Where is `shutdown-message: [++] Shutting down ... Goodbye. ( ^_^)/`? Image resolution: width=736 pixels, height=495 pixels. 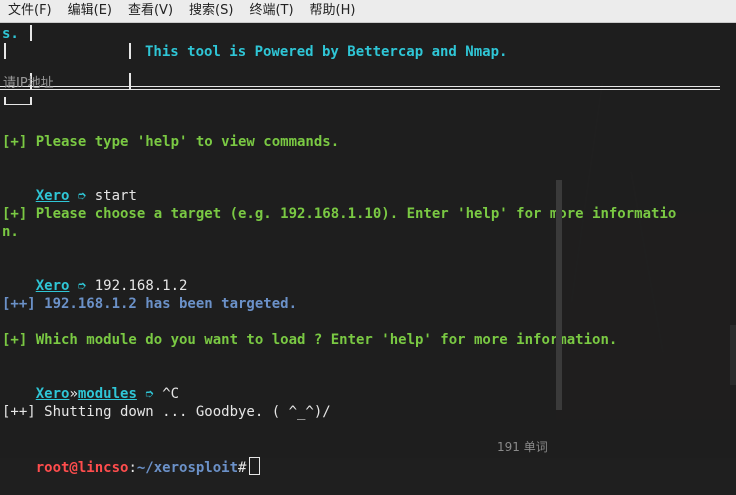 shutdown-message: [++] Shutting down ... Goodbye. ( ^_^)/ is located at coordinates (166, 412).